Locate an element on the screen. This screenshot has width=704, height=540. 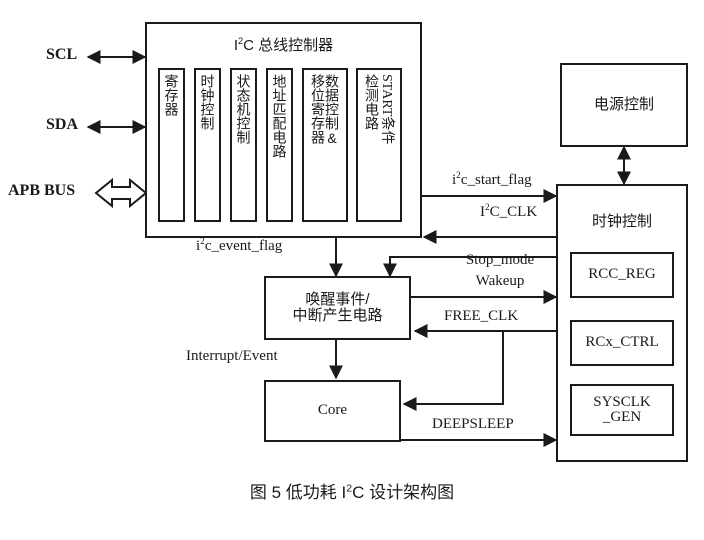
wire-apb-bus is located at coordinates (121, 193).